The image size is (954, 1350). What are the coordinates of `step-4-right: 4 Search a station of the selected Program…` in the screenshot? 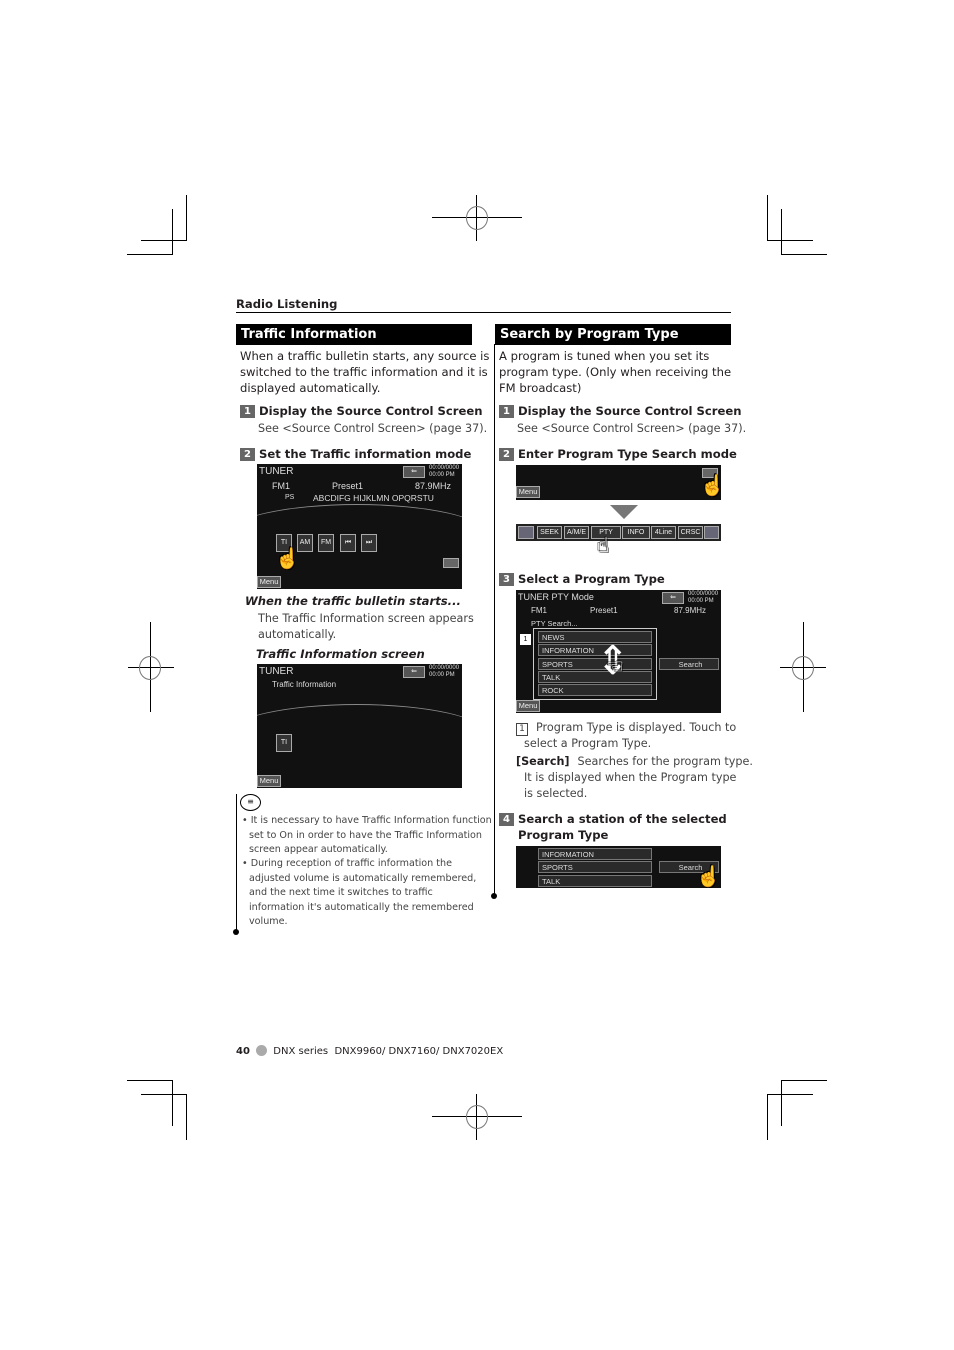 It's located at (613, 827).